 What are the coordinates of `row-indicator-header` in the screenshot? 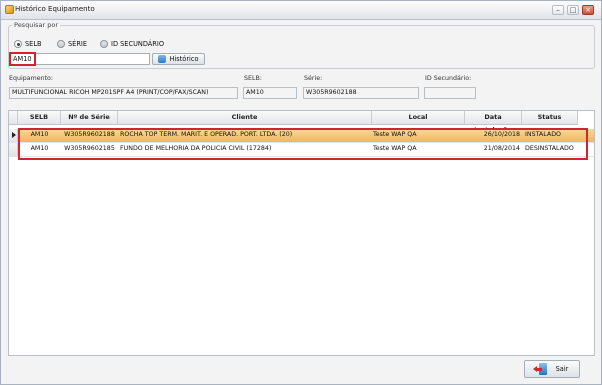 It's located at (13, 118).